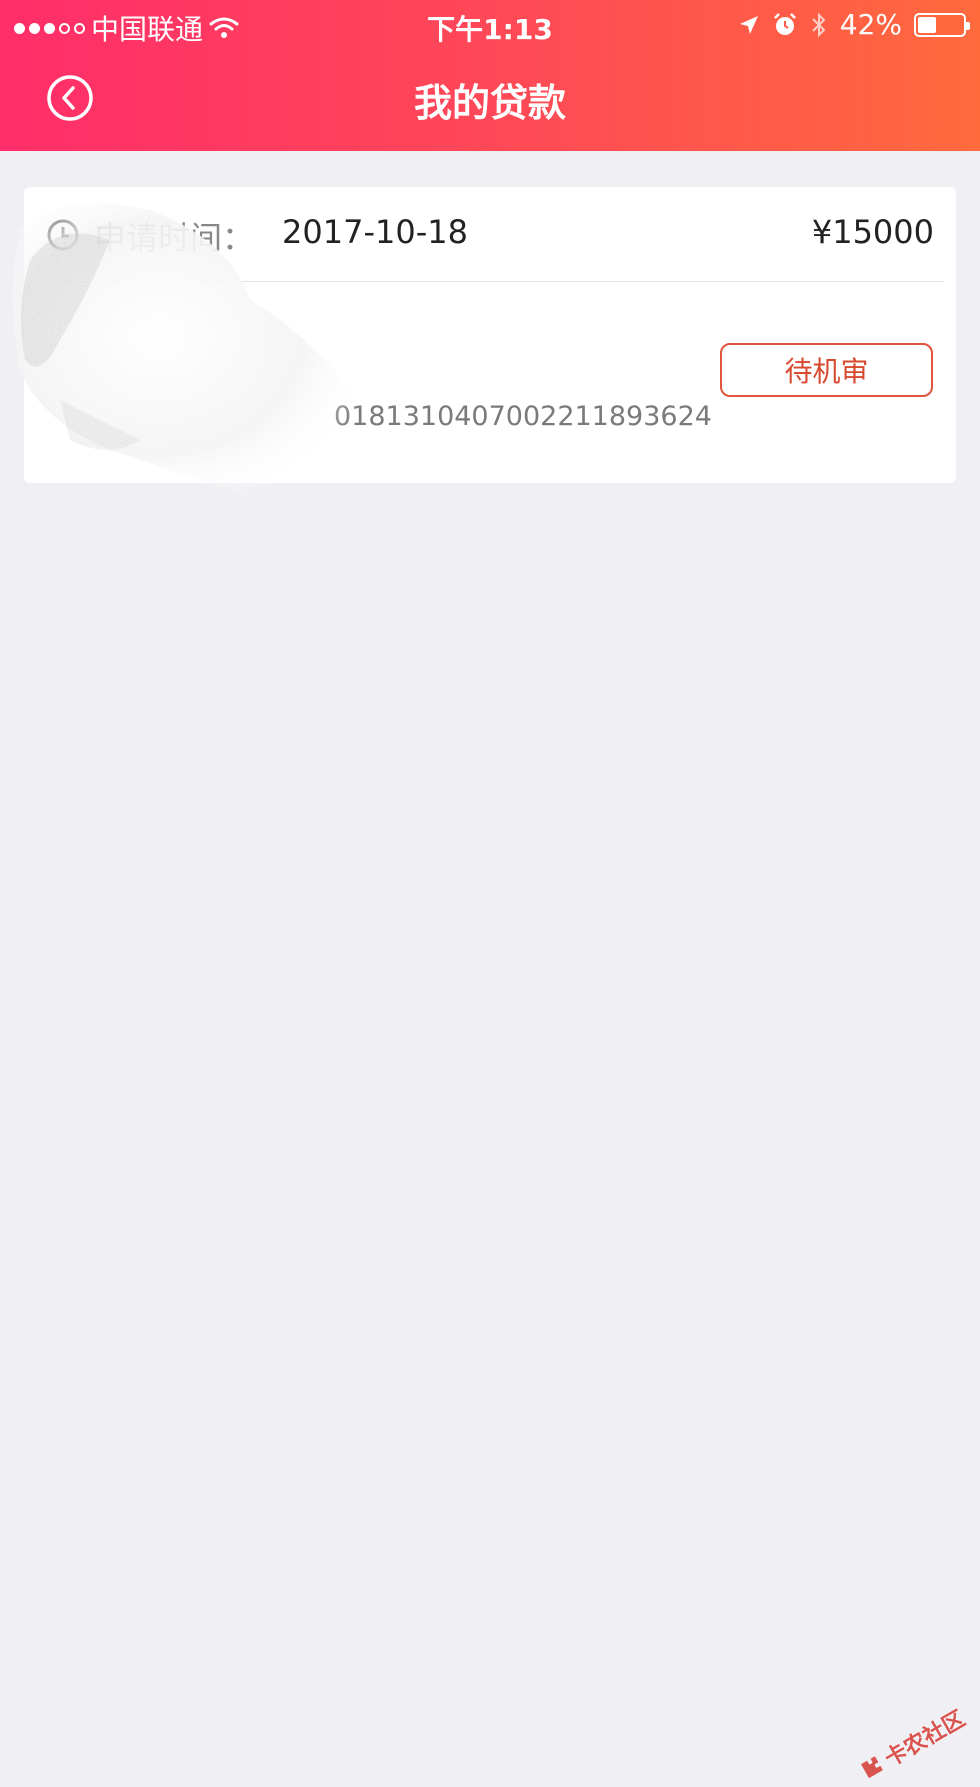  What do you see at coordinates (523, 416) in the screenshot?
I see `order-number: 0181310407002211893624` at bounding box center [523, 416].